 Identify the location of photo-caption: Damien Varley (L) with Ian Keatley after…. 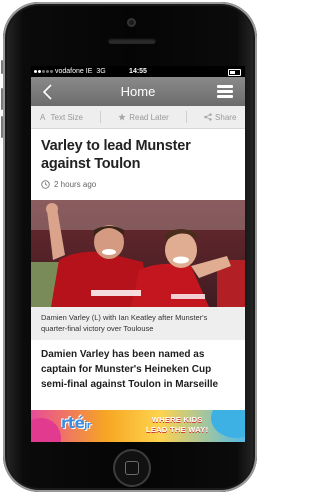
(138, 323).